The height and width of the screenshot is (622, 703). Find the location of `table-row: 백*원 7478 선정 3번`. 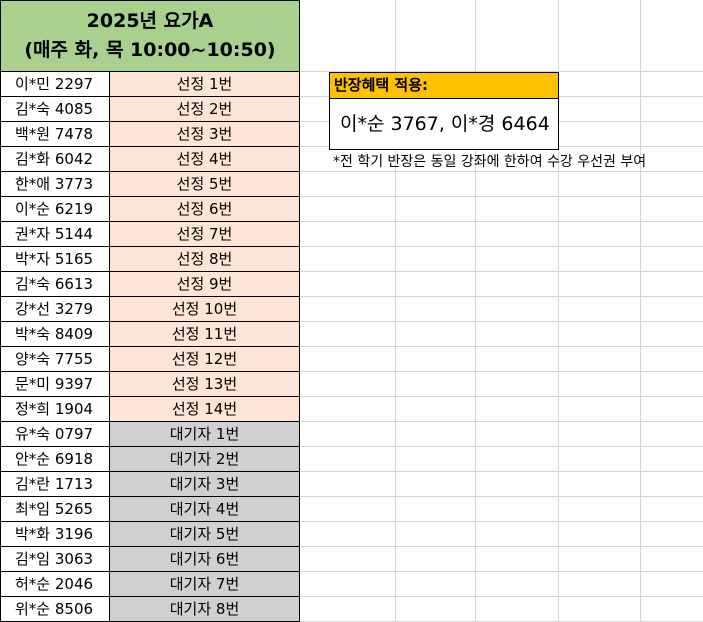

table-row: 백*원 7478 선정 3번 is located at coordinates (150, 134).